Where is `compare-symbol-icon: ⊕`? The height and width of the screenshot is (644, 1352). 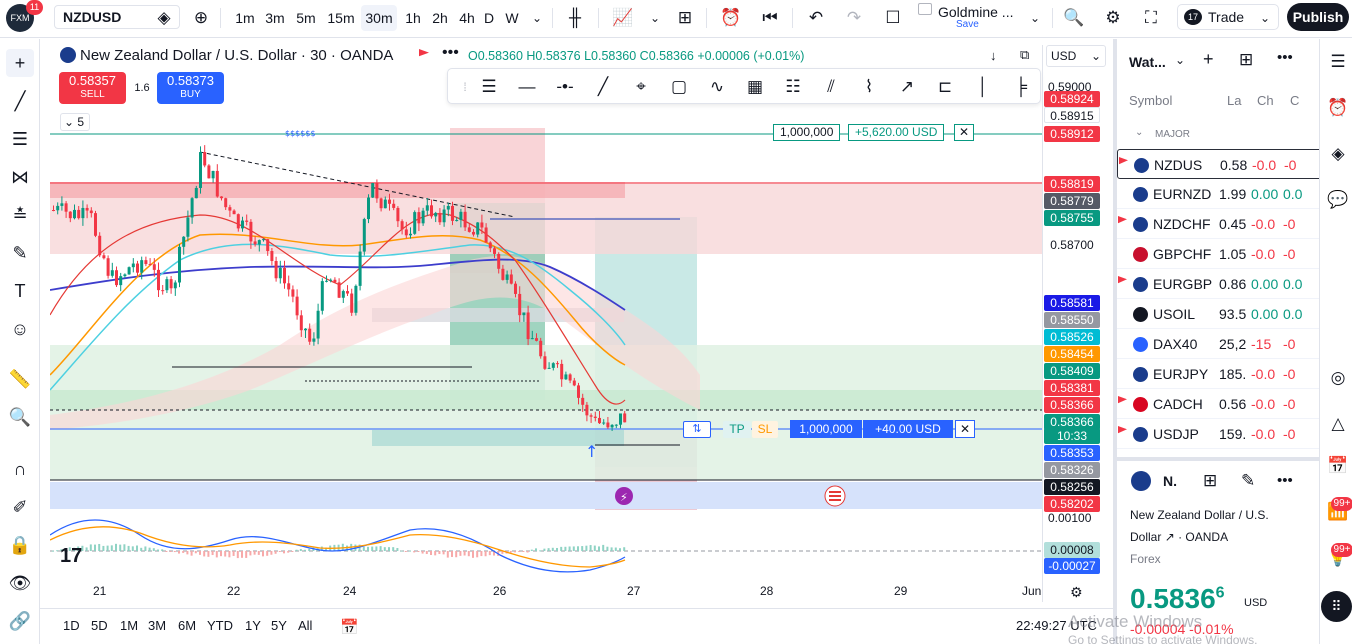
compare-symbol-icon: ⊕ is located at coordinates (201, 18).